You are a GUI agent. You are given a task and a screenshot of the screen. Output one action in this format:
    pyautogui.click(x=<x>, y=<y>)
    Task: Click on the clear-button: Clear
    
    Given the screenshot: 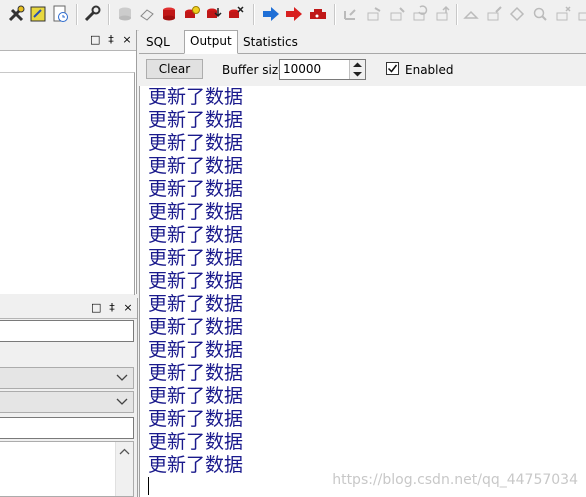 What is the action you would take?
    pyautogui.click(x=174, y=69)
    